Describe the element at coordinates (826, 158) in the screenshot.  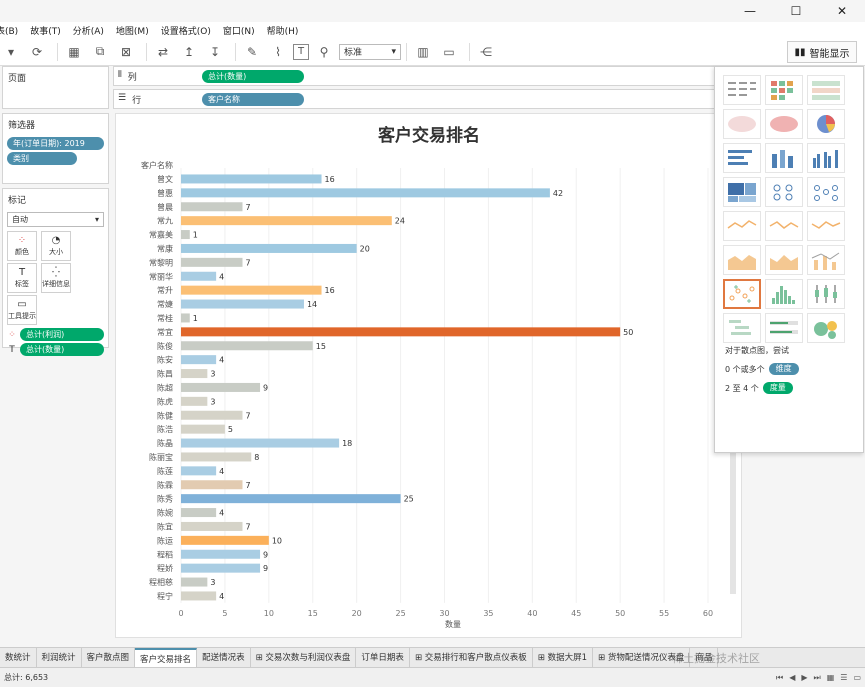
I see `side-by-side-bar-thumb` at that location.